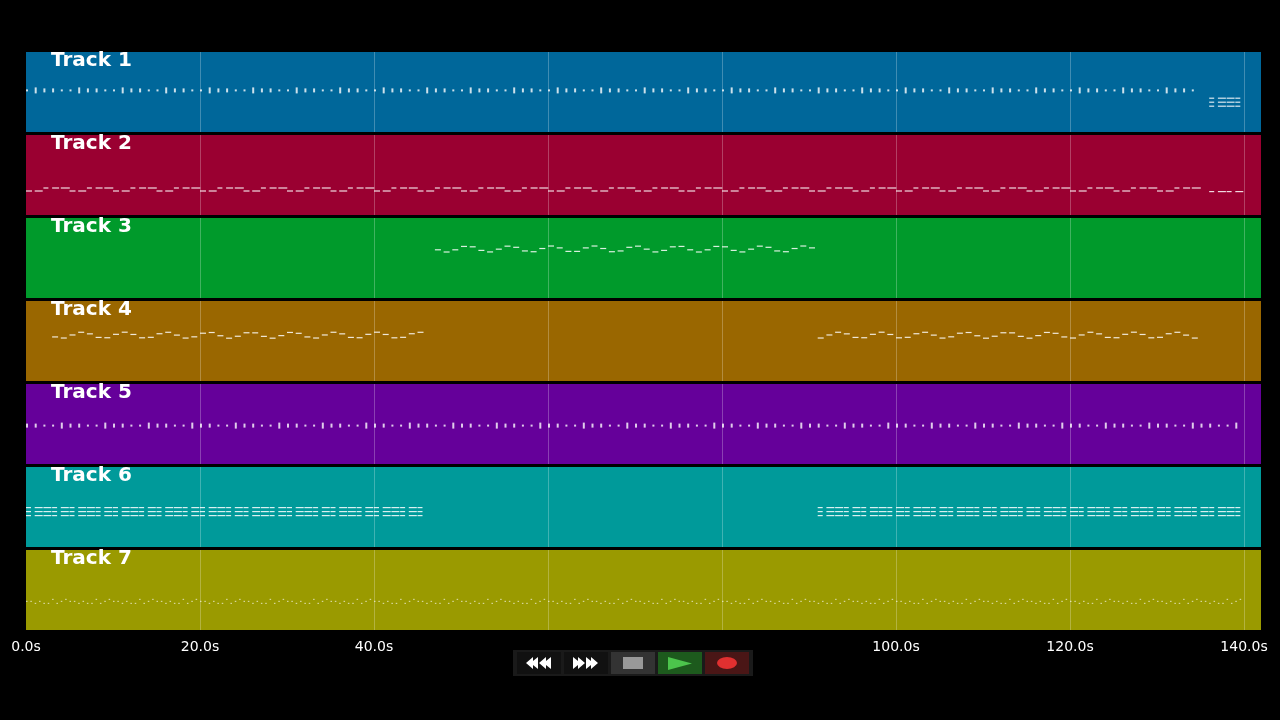 This screenshot has height=720, width=1280. I want to click on track-name: Track 4, so click(91, 308).